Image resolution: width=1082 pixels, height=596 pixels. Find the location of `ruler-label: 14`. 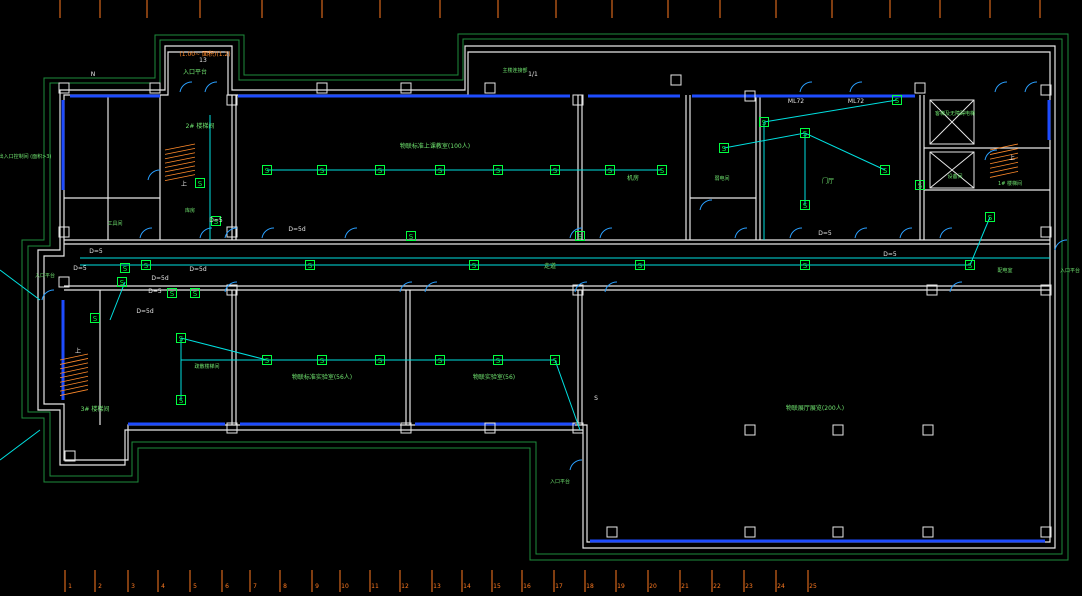

ruler-label: 14 is located at coordinates (467, 586).